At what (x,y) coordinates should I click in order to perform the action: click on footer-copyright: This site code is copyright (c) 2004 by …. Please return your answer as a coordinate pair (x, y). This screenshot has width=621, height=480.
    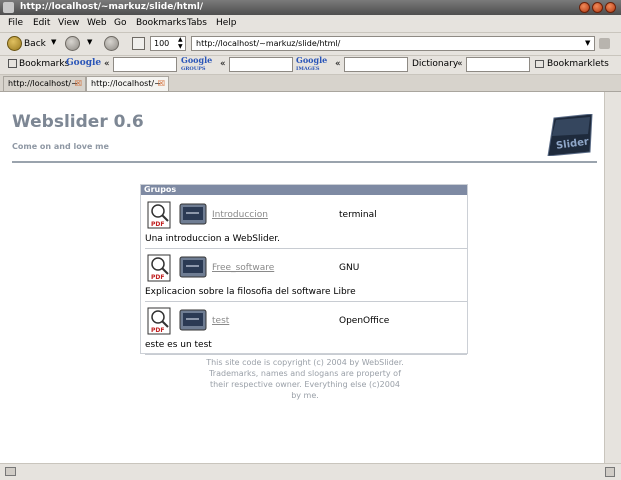
    Looking at the image, I should click on (305, 379).